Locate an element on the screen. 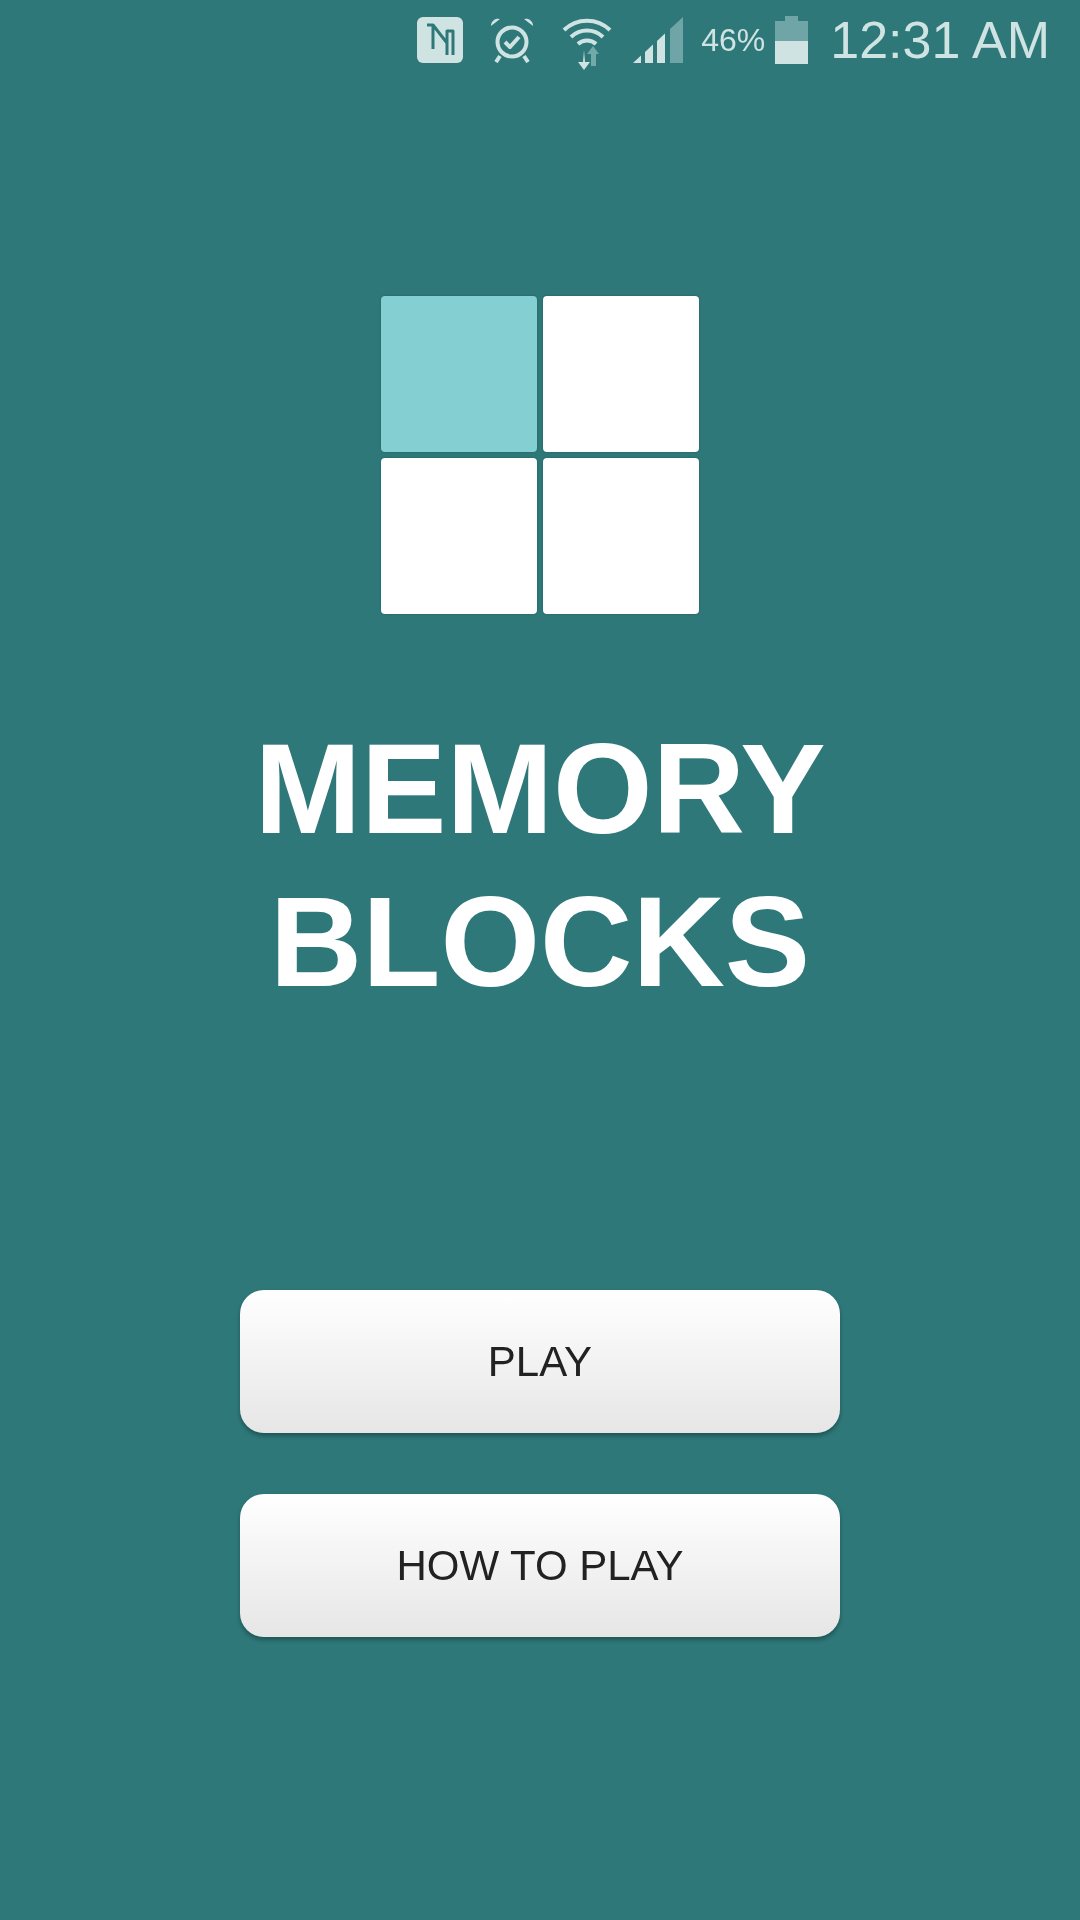 This screenshot has width=1080, height=1920. clock-time: 12:31 AM is located at coordinates (940, 40).